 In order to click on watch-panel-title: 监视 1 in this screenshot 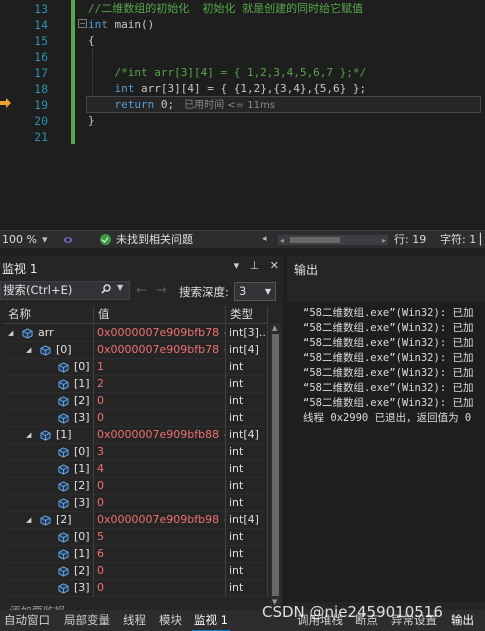, I will do `click(19, 268)`.